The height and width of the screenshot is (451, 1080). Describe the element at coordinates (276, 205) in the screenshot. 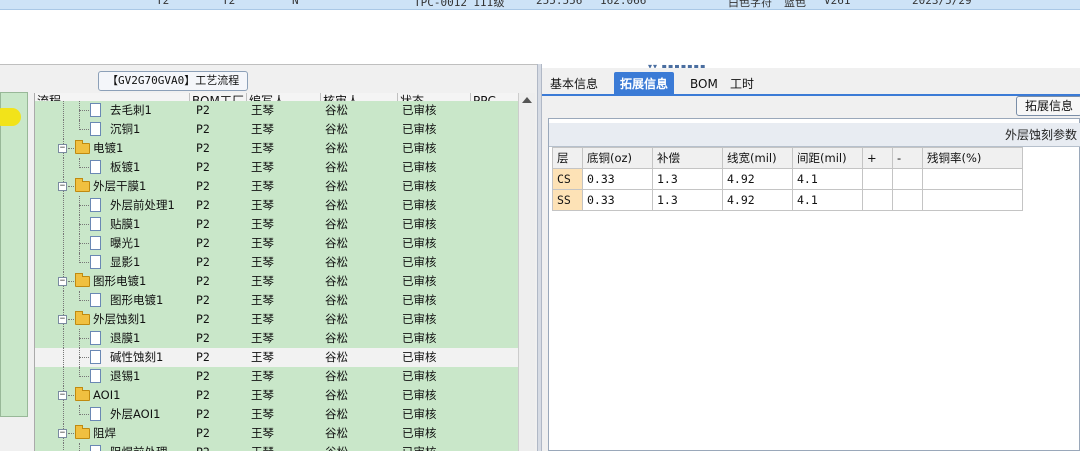

I see `table-row: 外层前处理1 P2 王琴 谷松 已审核` at that location.